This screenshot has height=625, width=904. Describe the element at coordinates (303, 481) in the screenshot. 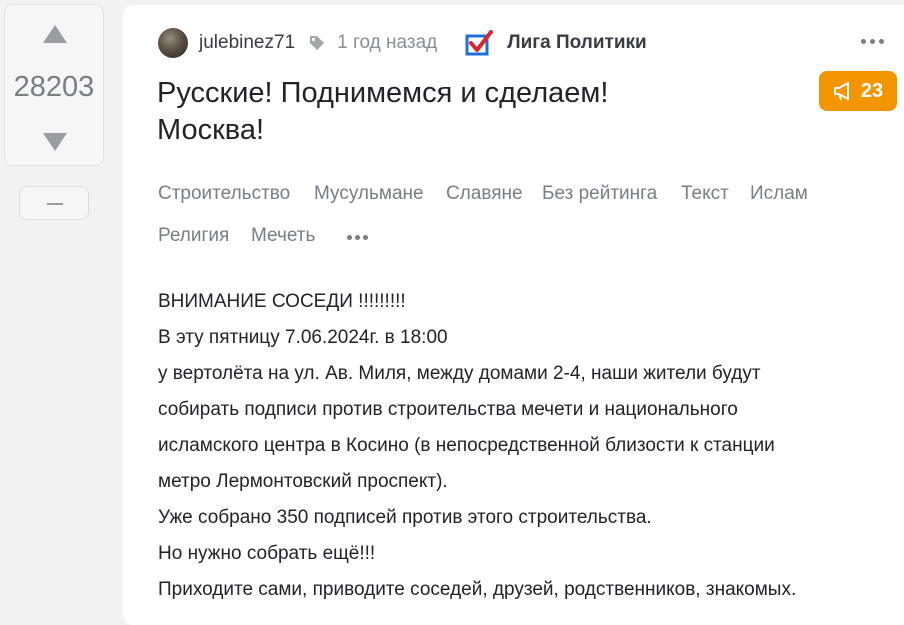

I see `body-line: метро Лермонтовский проспект).` at that location.